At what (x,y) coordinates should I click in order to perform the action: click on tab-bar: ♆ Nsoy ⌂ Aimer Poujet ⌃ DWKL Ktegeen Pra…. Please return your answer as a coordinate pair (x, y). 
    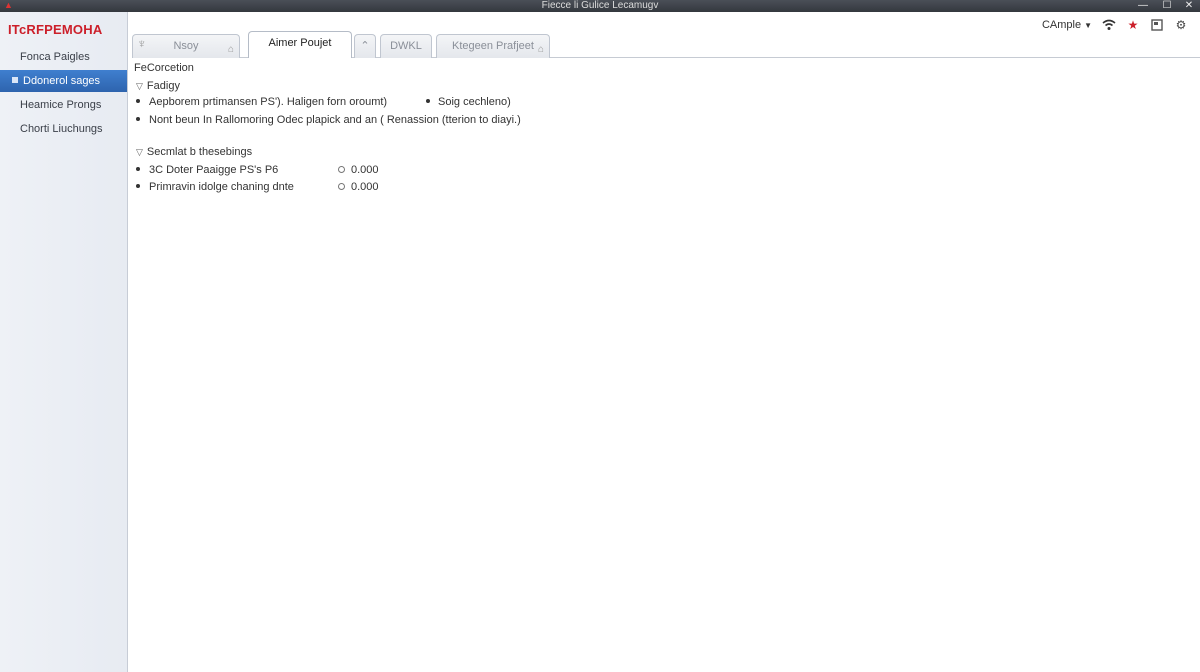
    Looking at the image, I should click on (666, 44).